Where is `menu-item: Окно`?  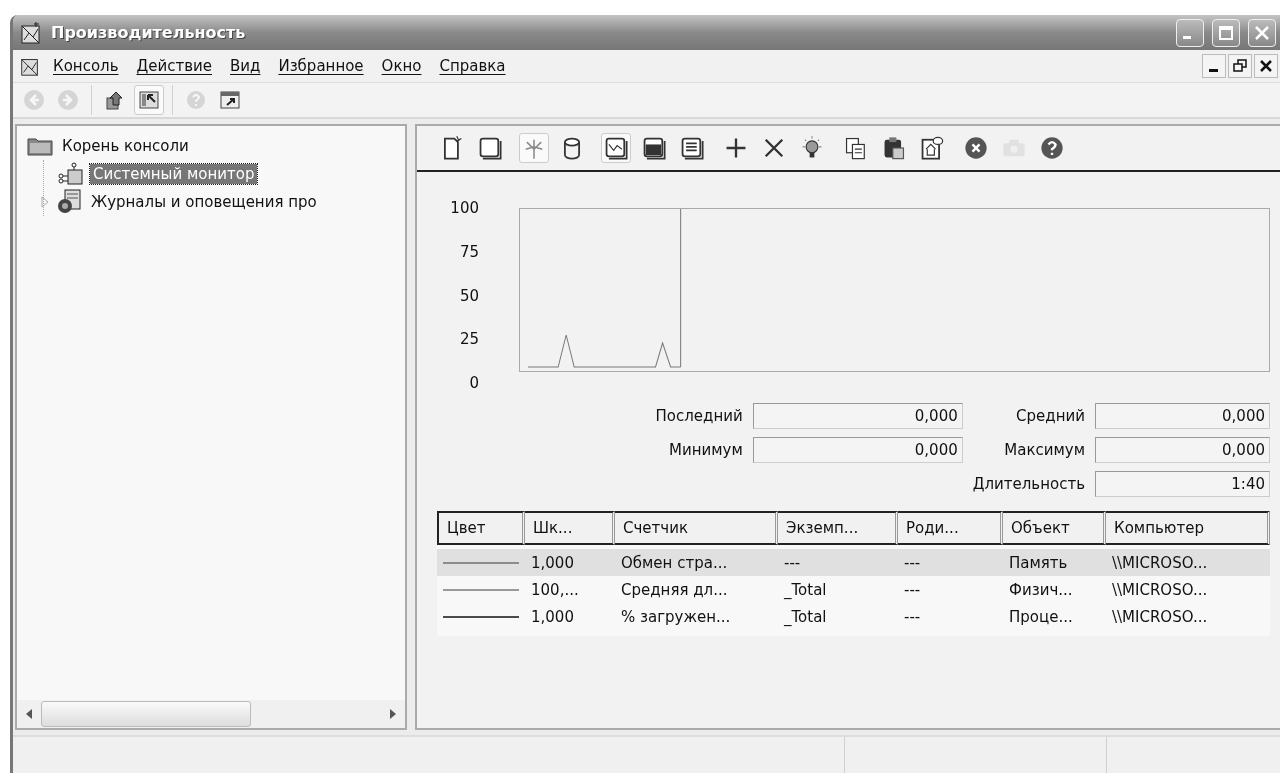
menu-item: Окно is located at coordinates (406, 66).